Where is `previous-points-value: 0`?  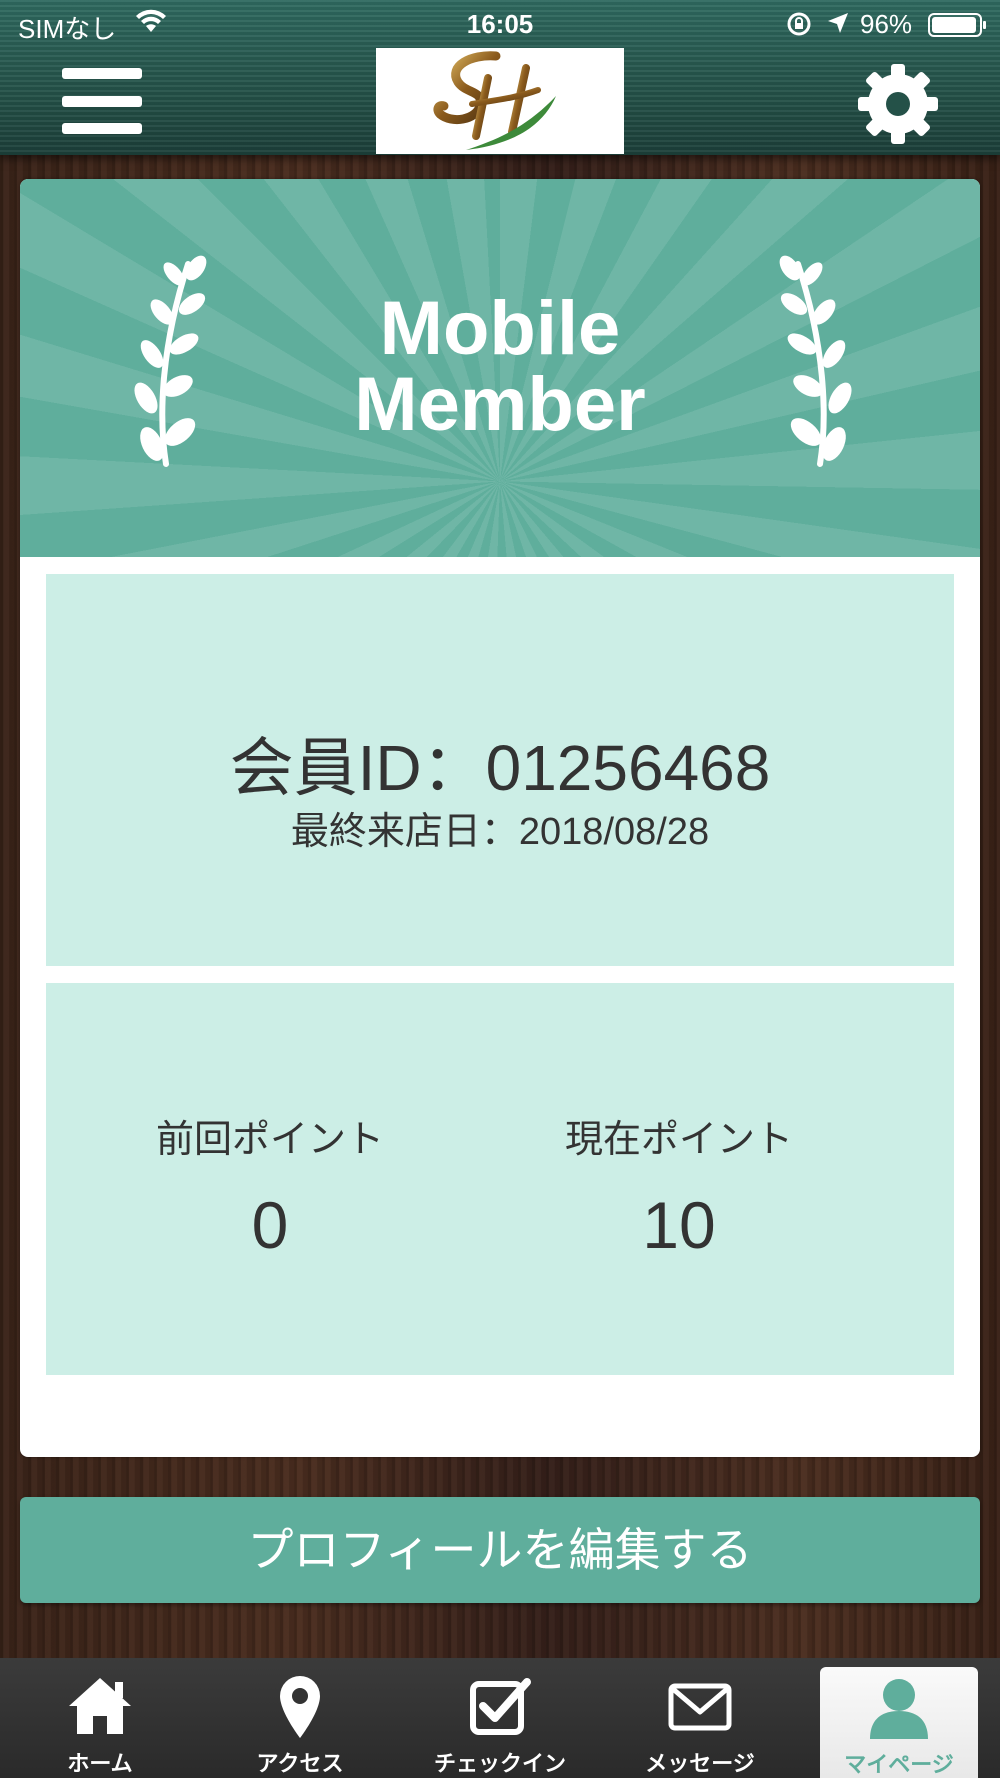 previous-points-value: 0 is located at coordinates (270, 1225).